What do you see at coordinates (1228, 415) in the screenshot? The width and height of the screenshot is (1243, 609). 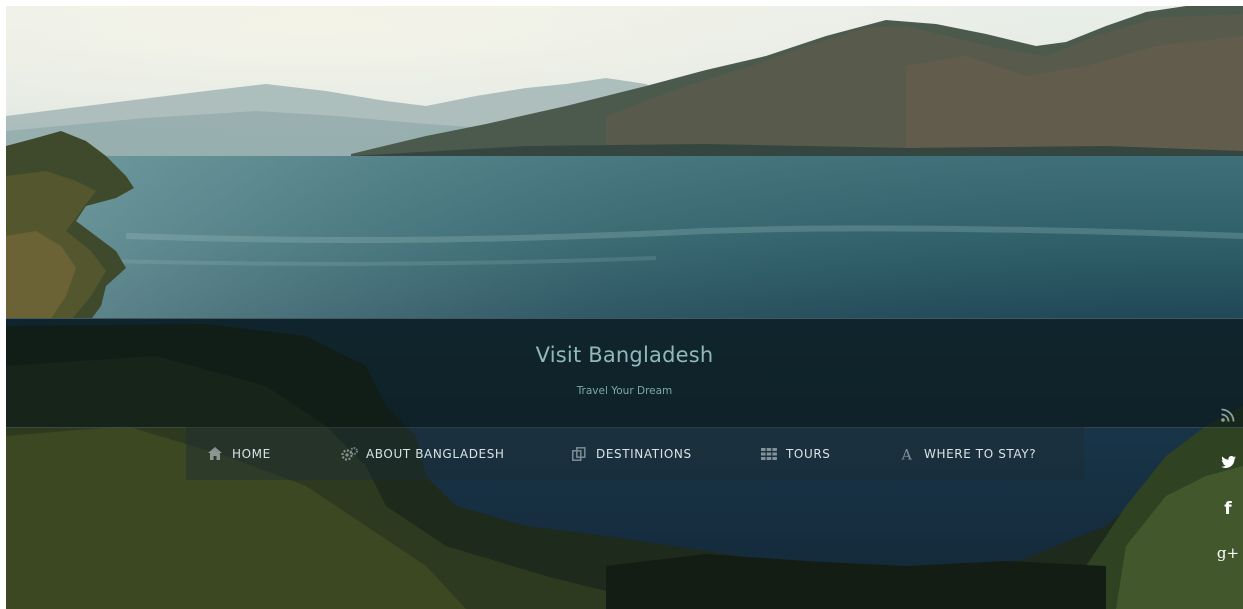 I see `rss-icon` at bounding box center [1228, 415].